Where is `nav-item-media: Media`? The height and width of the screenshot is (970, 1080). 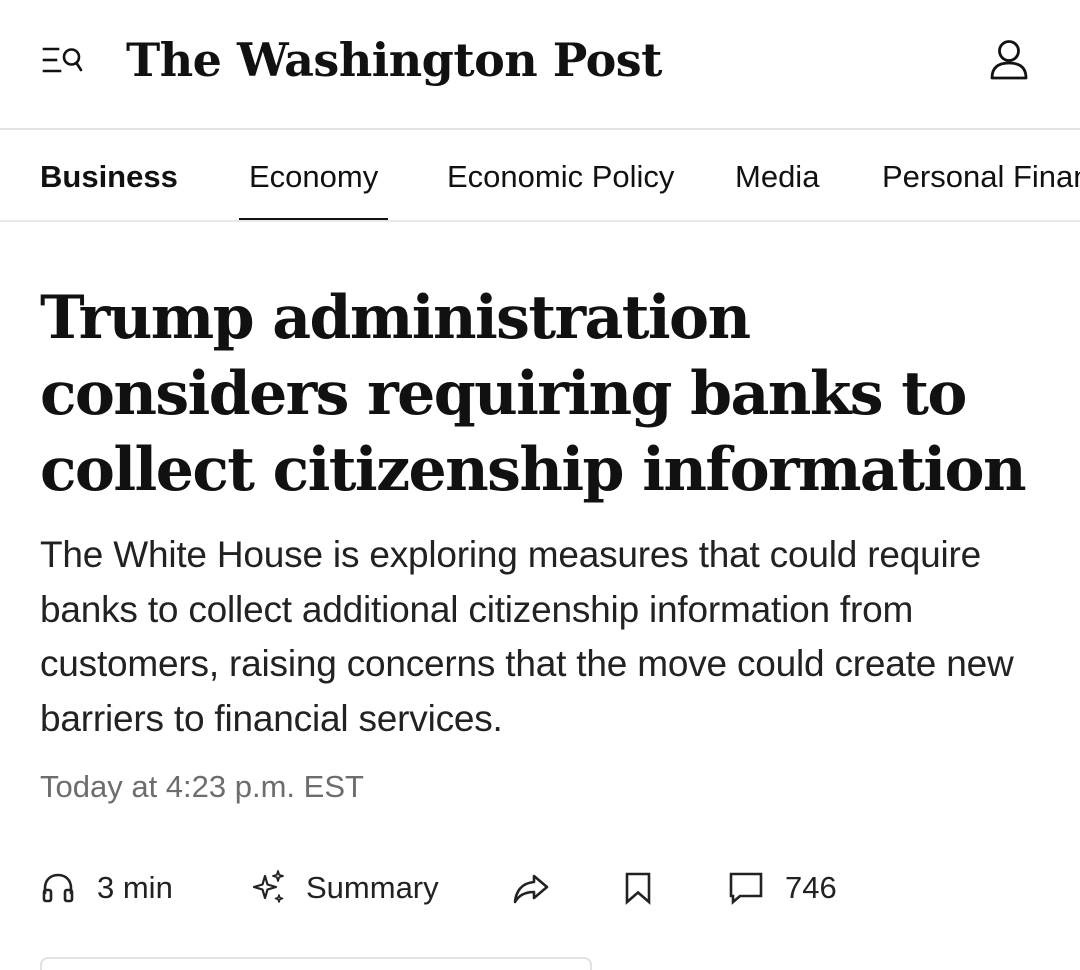
nav-item-media: Media is located at coordinates (777, 175).